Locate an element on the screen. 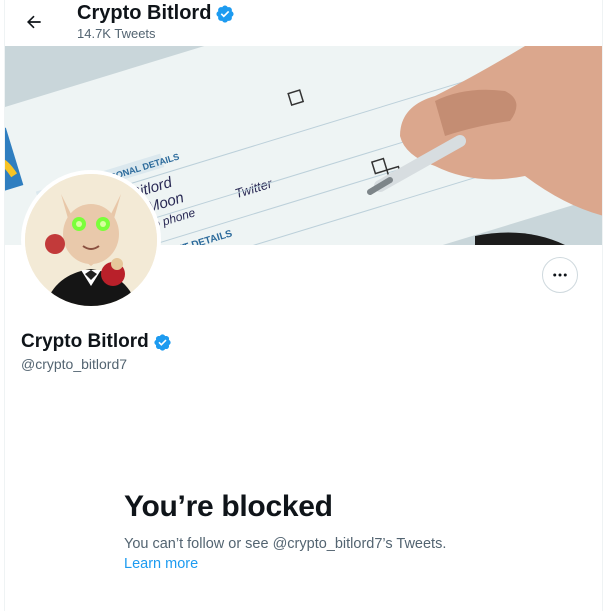 The image size is (605, 611). avatar is located at coordinates (91, 240).